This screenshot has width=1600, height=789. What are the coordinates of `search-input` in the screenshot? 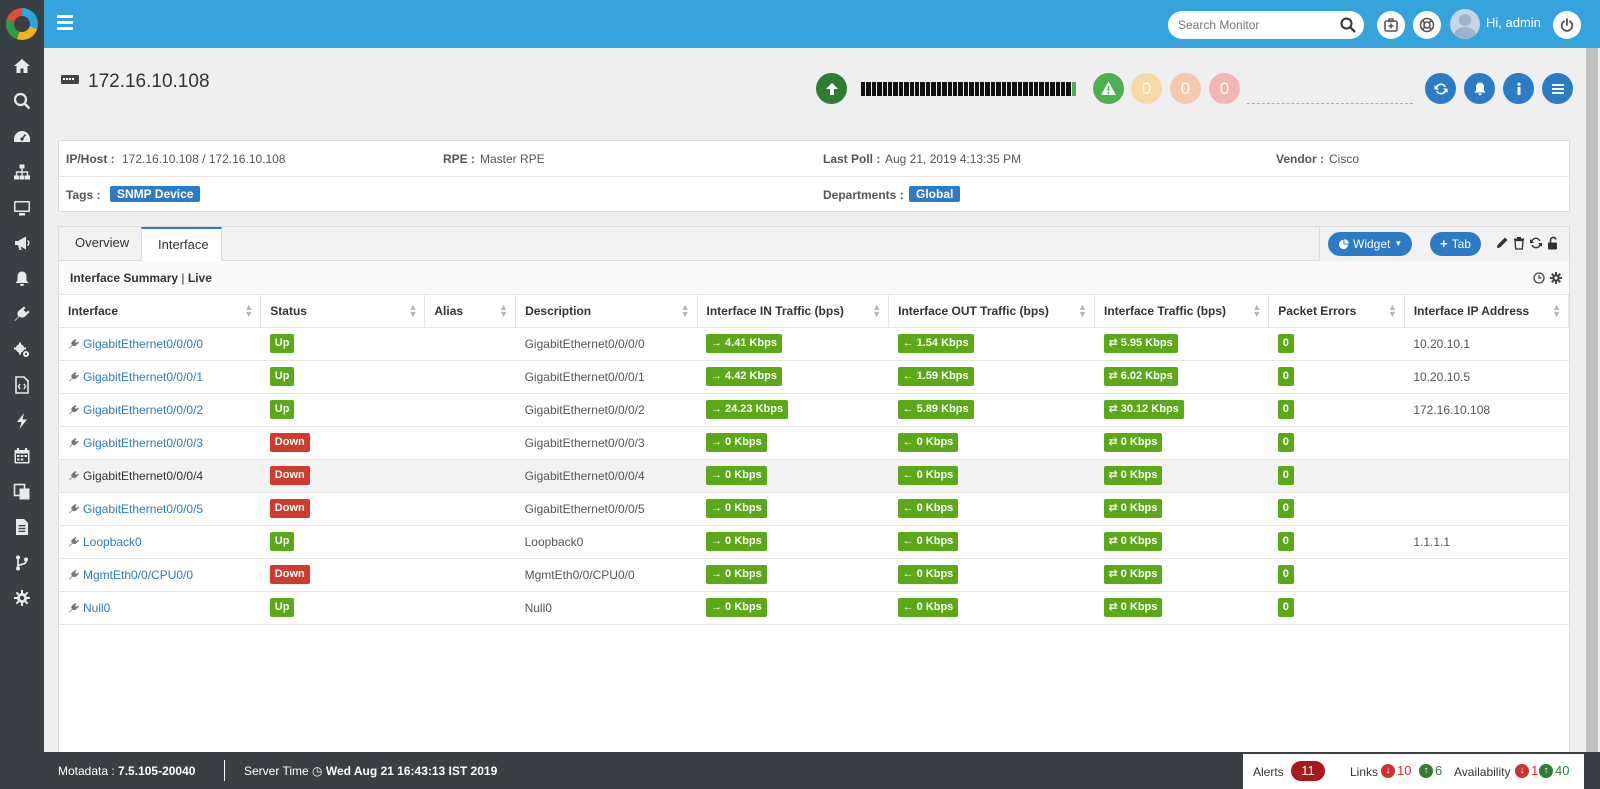 It's located at (1248, 25).